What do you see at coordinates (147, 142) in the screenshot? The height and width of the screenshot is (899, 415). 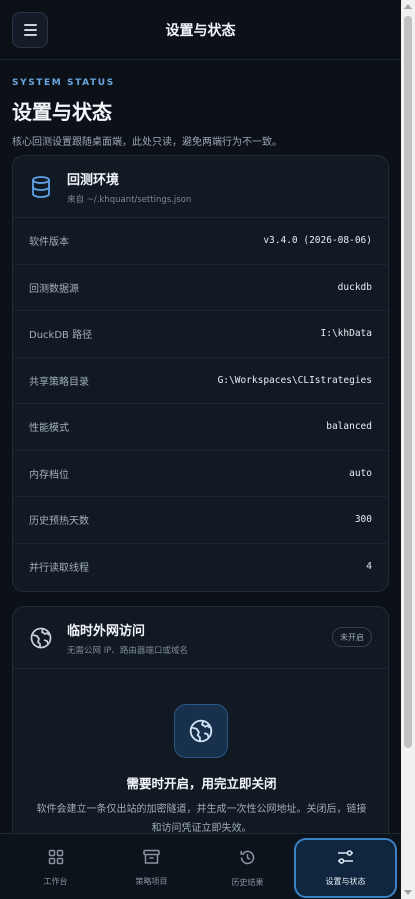 I see `page-description: 核心回测设置跟随桌面端，此处只读，避免两端行为不一致。` at bounding box center [147, 142].